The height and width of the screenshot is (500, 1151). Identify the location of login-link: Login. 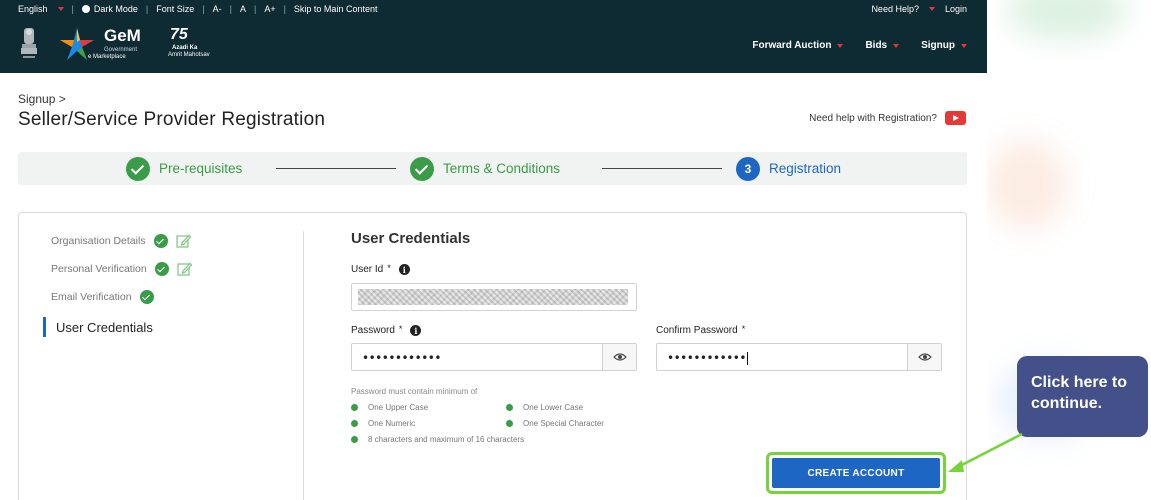
(956, 9).